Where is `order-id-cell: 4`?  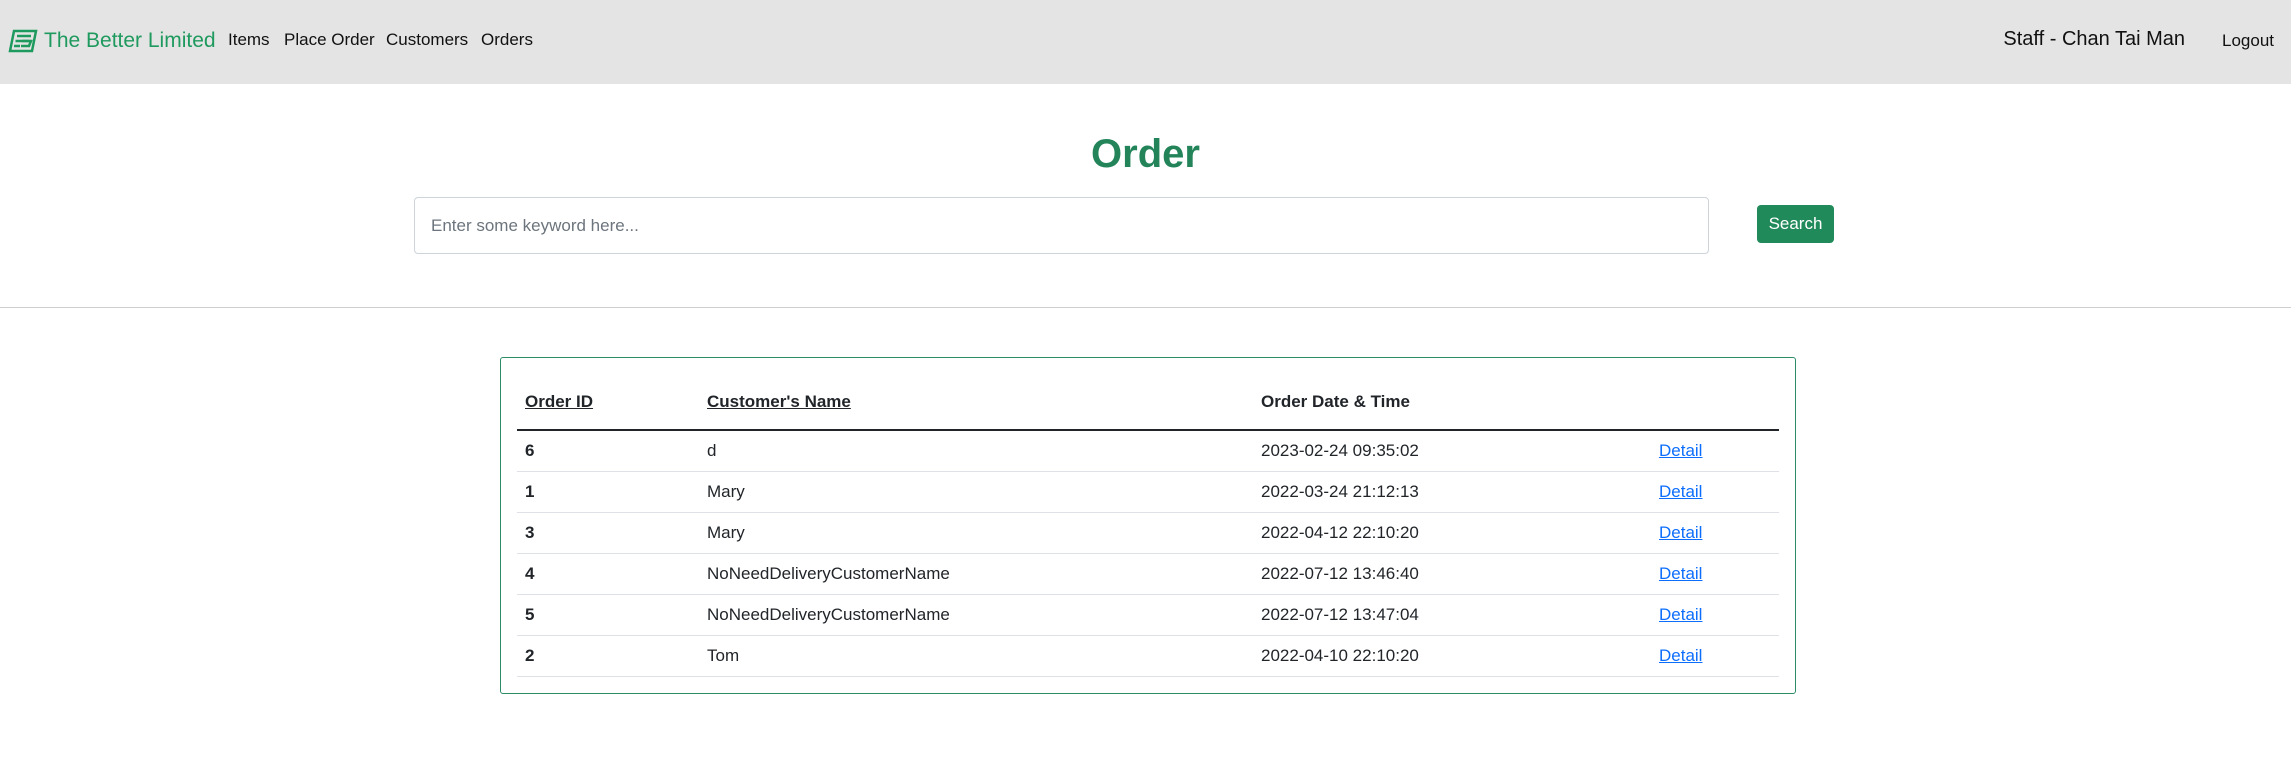 order-id-cell: 4 is located at coordinates (608, 574).